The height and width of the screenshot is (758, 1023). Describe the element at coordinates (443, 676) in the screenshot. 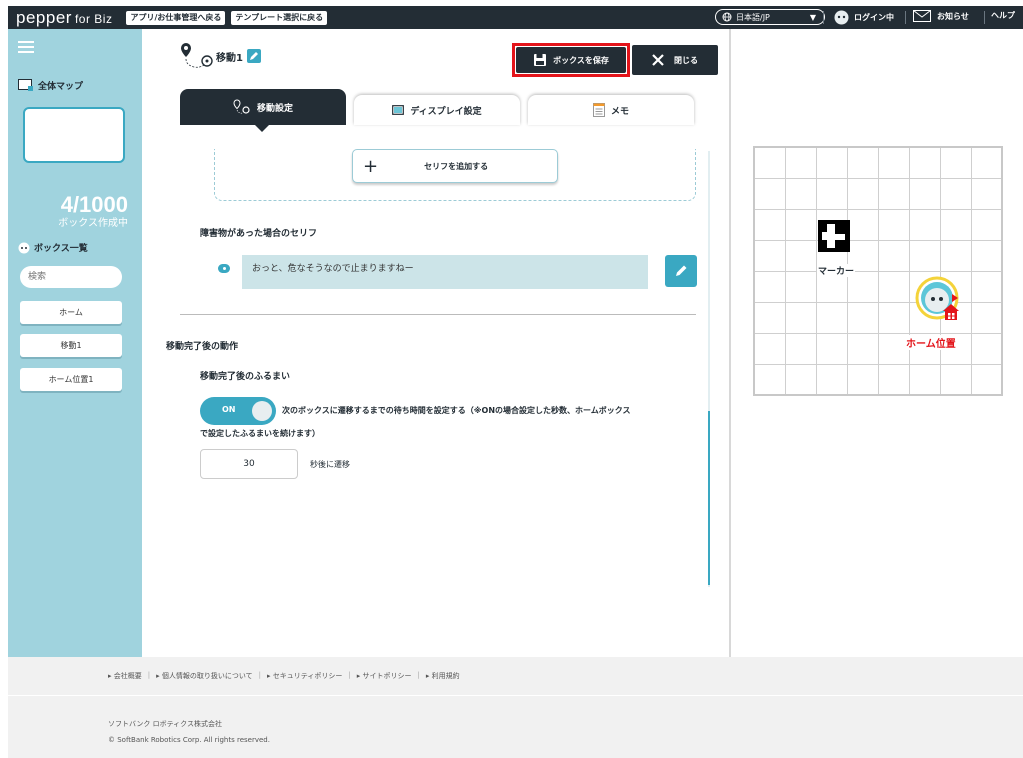

I see `footer-link-terms: ▸ 利用規約` at that location.